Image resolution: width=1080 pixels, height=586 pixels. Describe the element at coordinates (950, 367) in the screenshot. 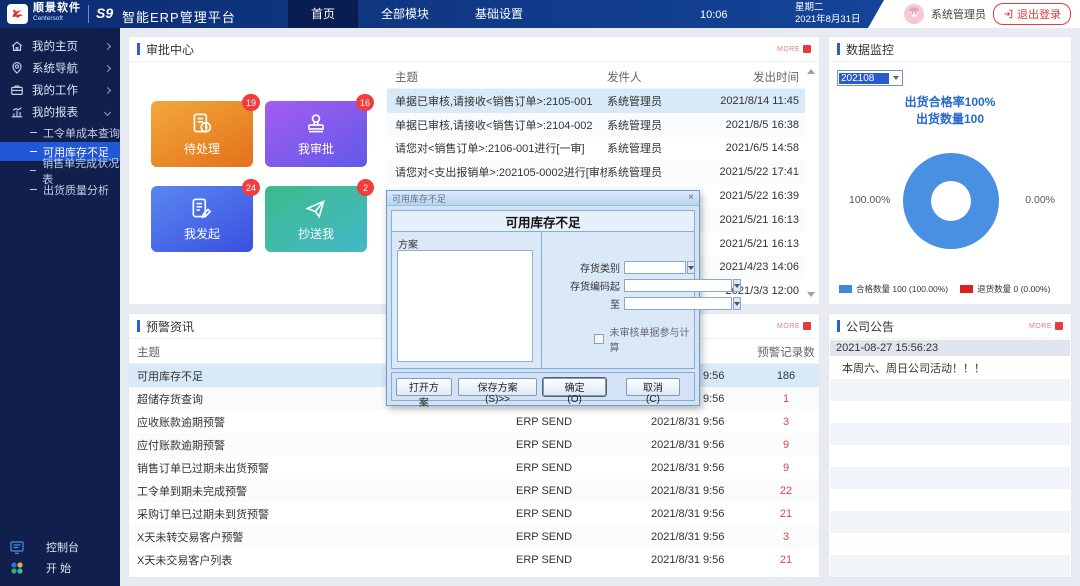

I see `announcement-content: 本周六、周日公司活动！！！` at that location.